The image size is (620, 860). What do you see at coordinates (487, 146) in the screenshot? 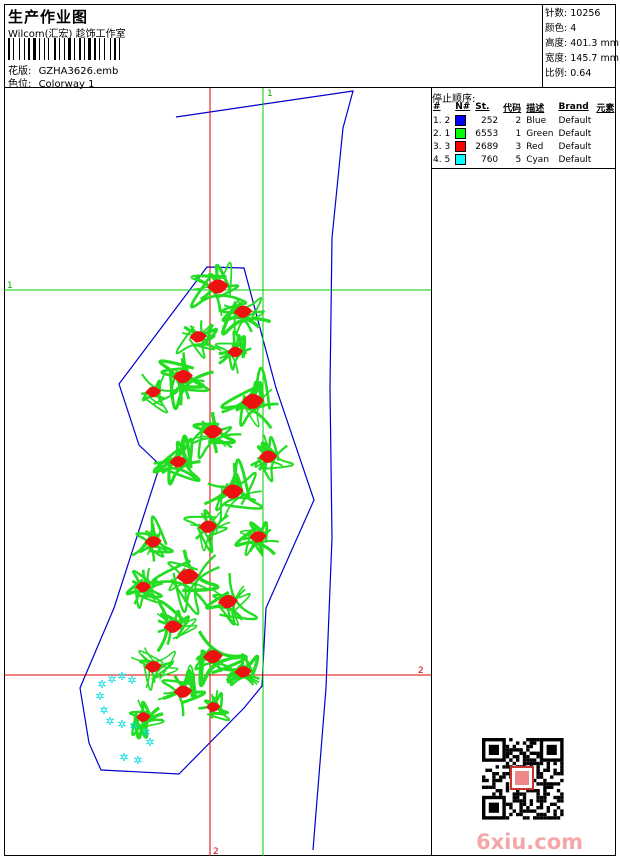
I see `stop-row-stitches: 2689` at bounding box center [487, 146].